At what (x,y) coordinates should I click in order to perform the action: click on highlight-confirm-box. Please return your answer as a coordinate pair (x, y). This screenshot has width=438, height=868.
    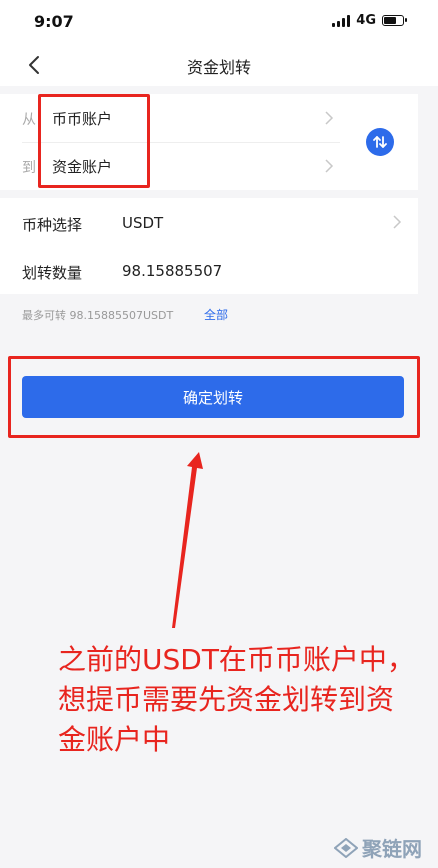
    Looking at the image, I should click on (214, 397).